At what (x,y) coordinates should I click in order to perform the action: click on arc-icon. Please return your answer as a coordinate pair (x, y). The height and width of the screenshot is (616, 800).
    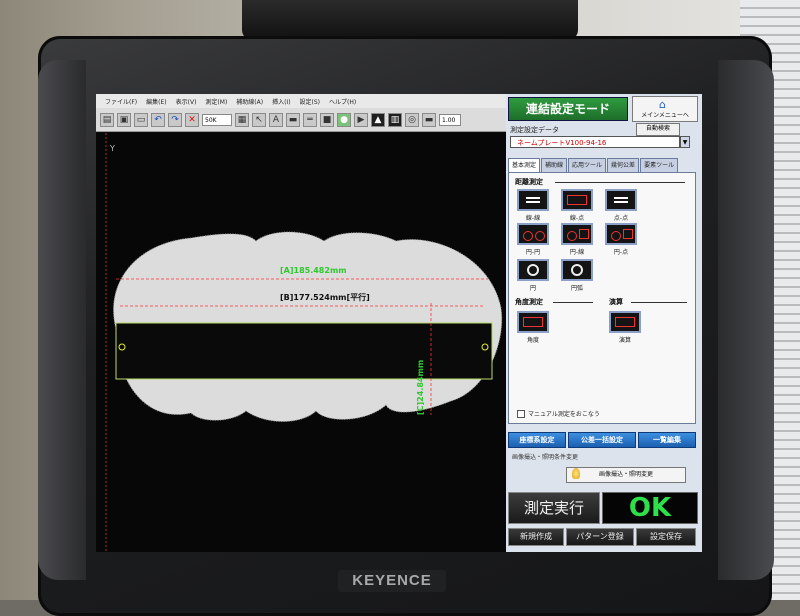
    Looking at the image, I should click on (577, 270).